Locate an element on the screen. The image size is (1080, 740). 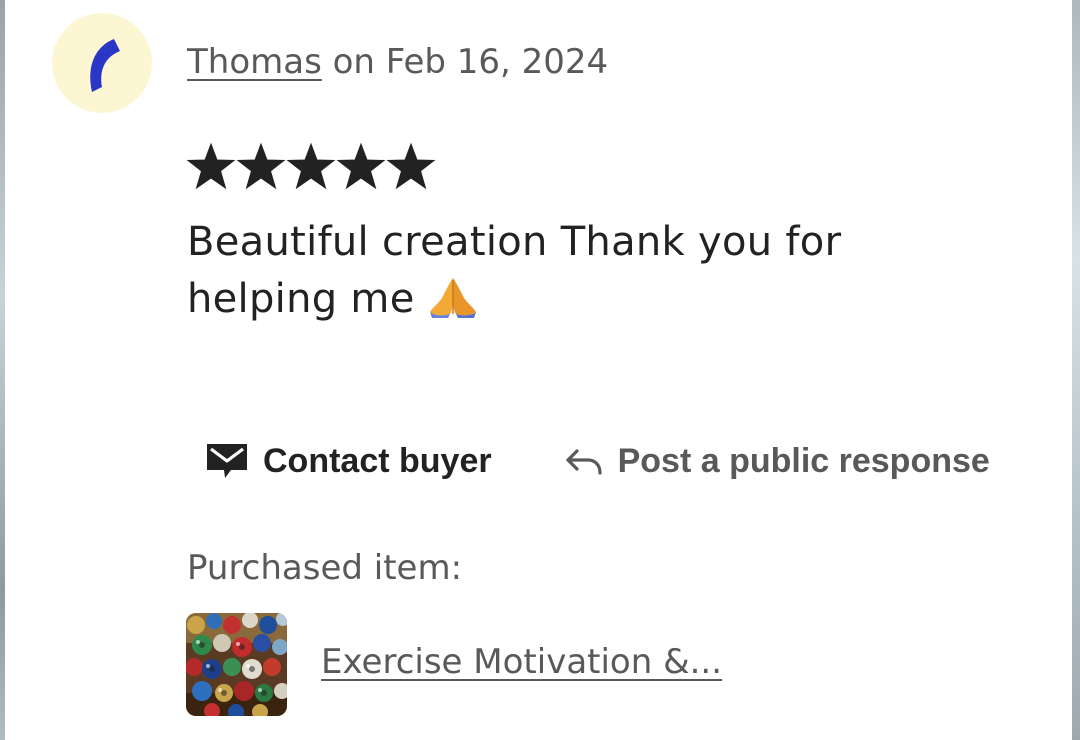
beads-thumbnail-image is located at coordinates (236, 664).